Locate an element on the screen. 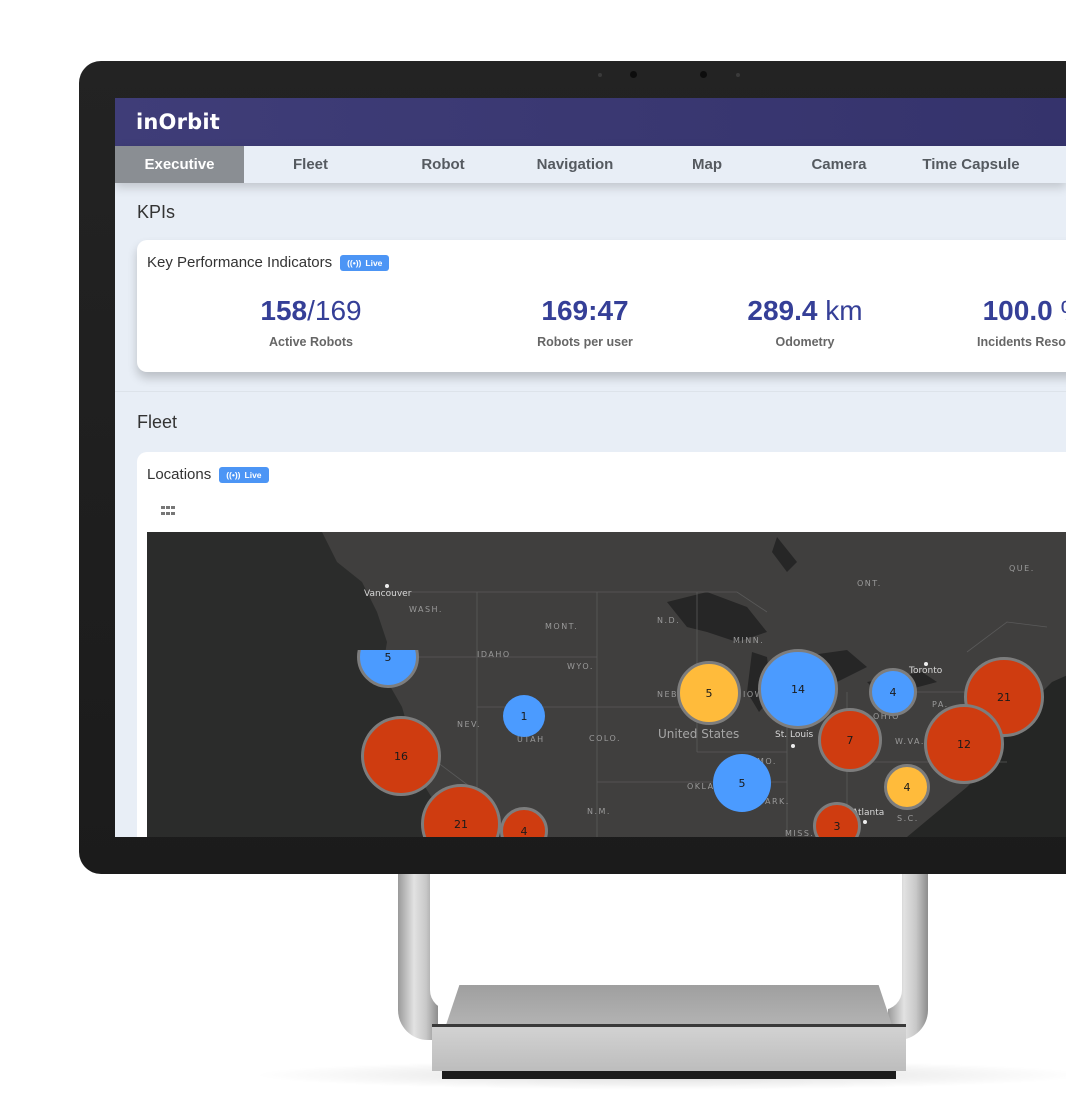 The image size is (1066, 1104). cluster-count: 7 is located at coordinates (850, 740).